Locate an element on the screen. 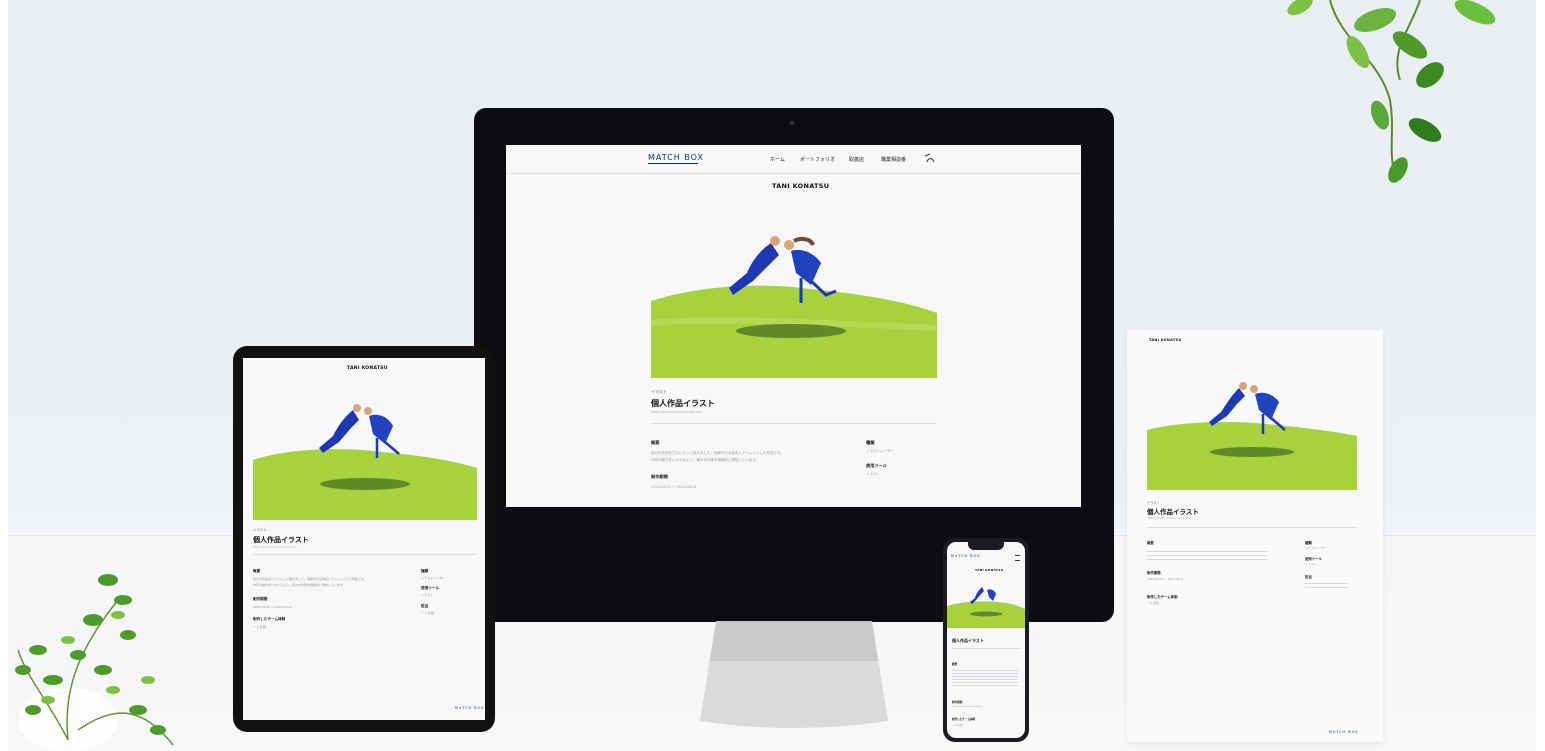 The height and width of the screenshot is (751, 1545). nav-home: ホーム is located at coordinates (777, 159).